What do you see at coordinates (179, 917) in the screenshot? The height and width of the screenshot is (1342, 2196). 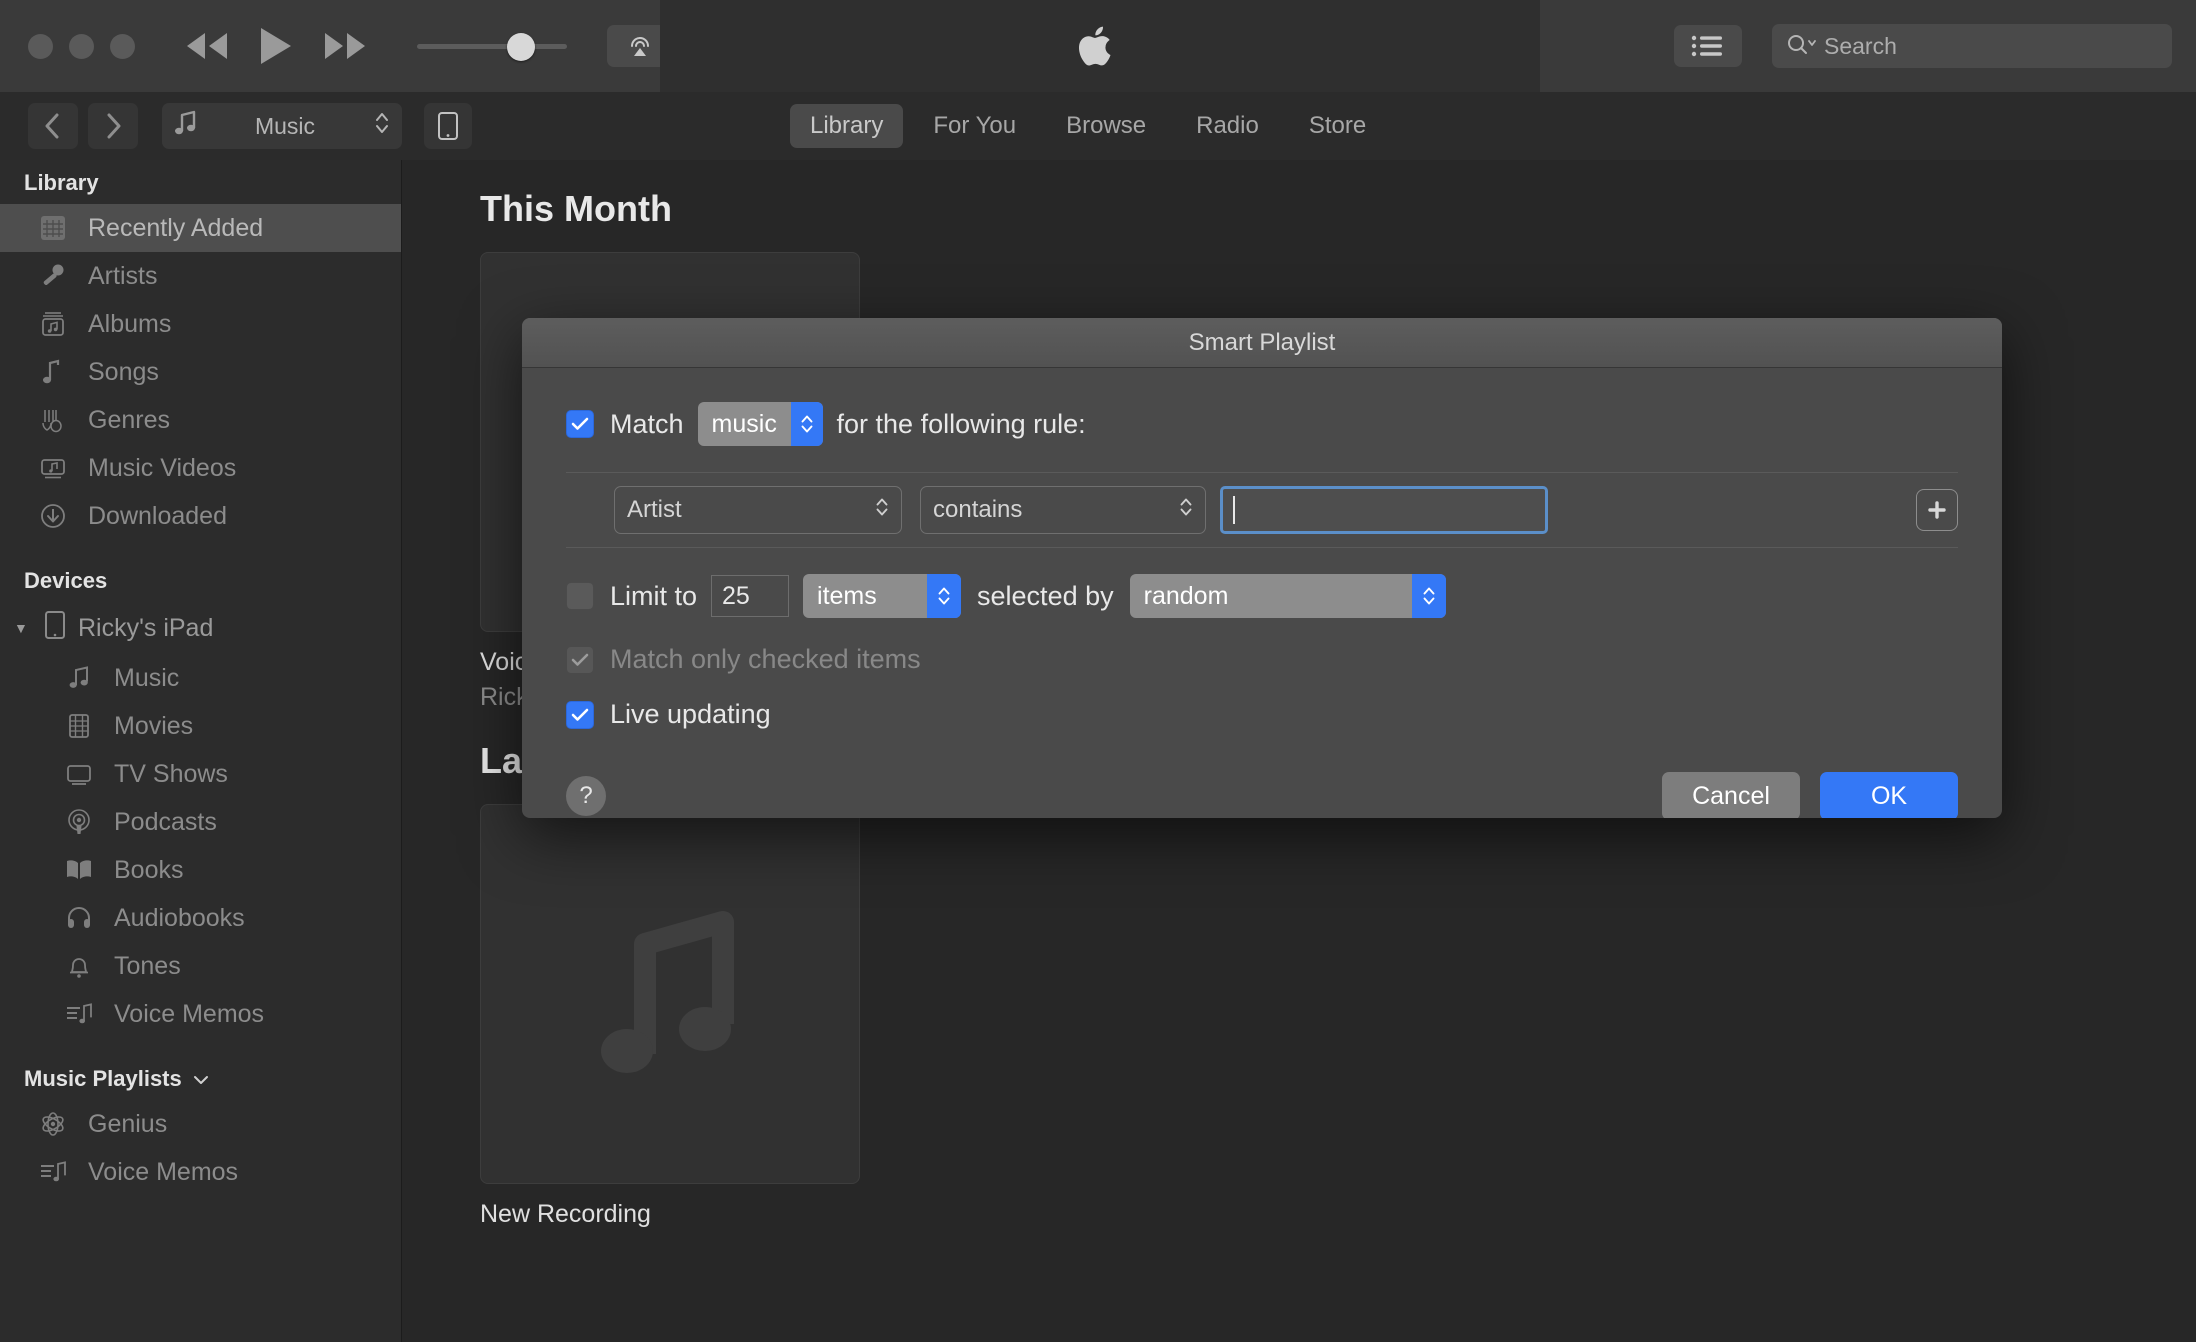 I see `sidebar-item-label: Audiobooks` at bounding box center [179, 917].